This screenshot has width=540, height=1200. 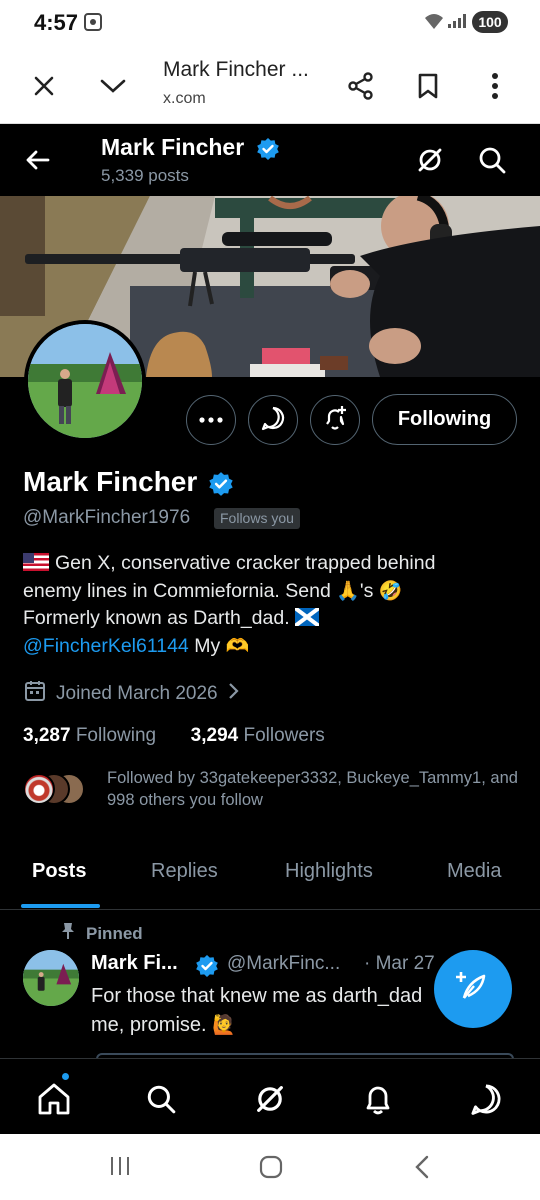 What do you see at coordinates (156, 618) in the screenshot?
I see `bio-line-3: Formerly known as Darth_dad.` at bounding box center [156, 618].